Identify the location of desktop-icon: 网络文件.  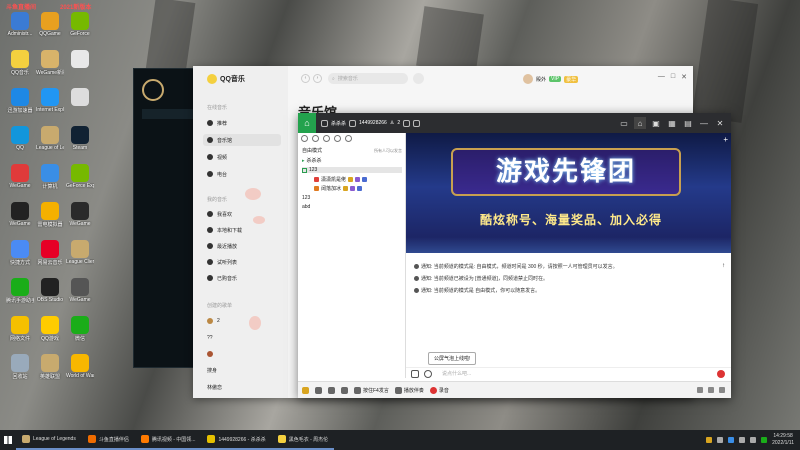
(20, 334).